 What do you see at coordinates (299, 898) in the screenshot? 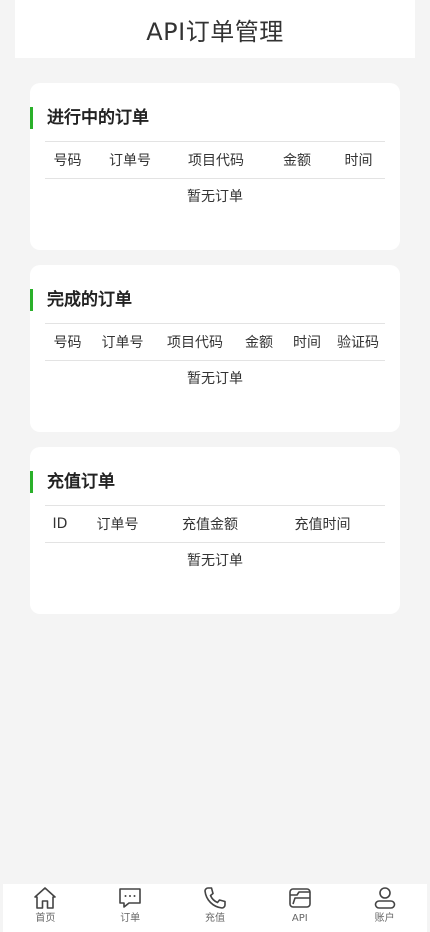
I see `folder-icon` at bounding box center [299, 898].